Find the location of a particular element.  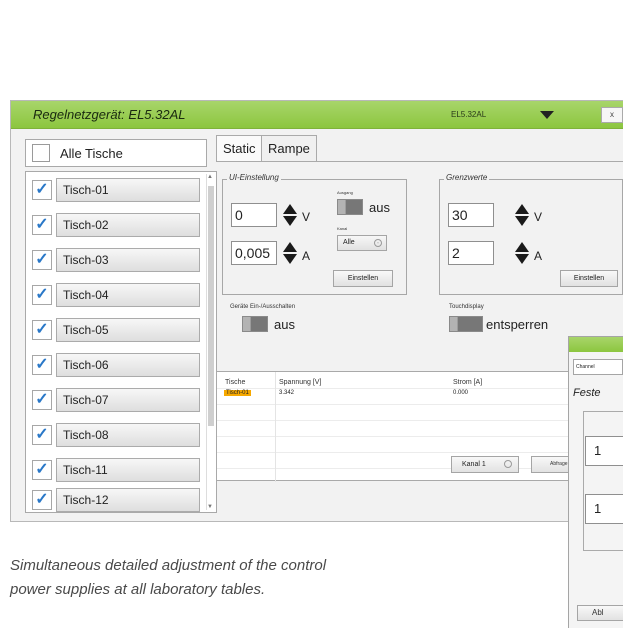

limit-voltage-input: 30 is located at coordinates (471, 215).